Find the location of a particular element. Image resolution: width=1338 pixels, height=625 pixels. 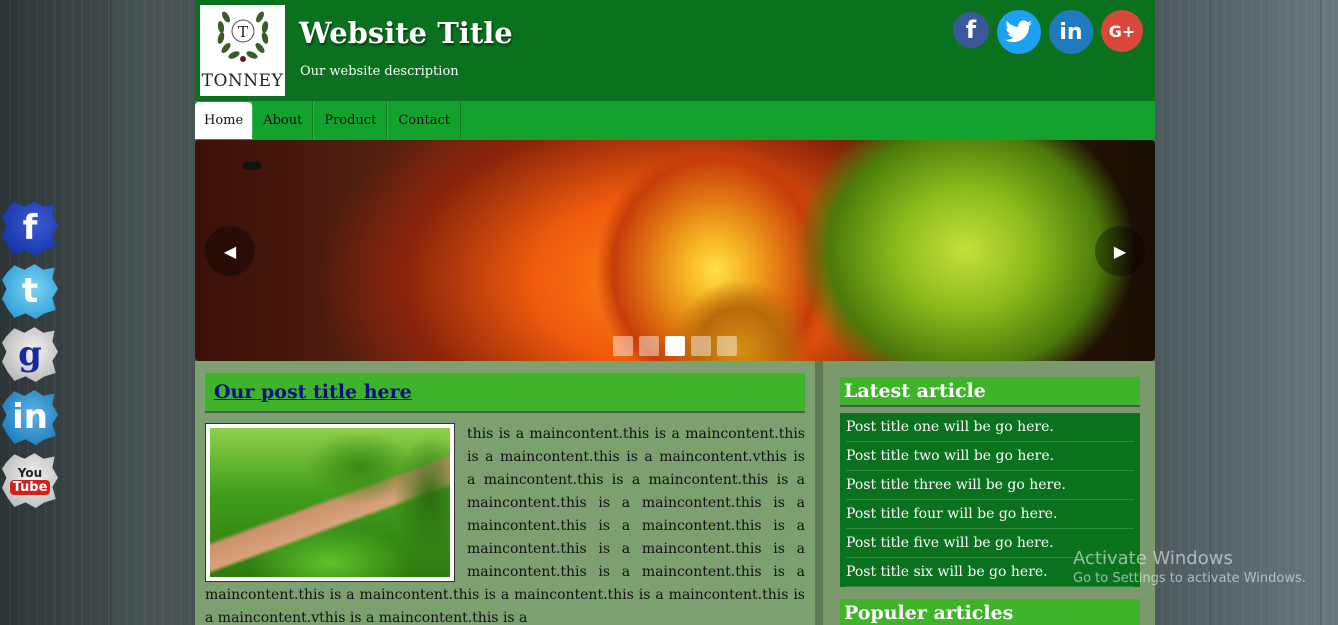

twitter-glyph: t is located at coordinates (30, 291).